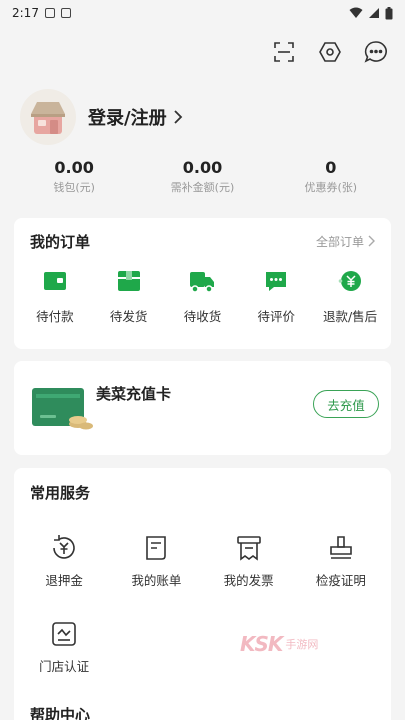  What do you see at coordinates (276, 316) in the screenshot?
I see `order-pending-review-label: 待评价` at bounding box center [276, 316].